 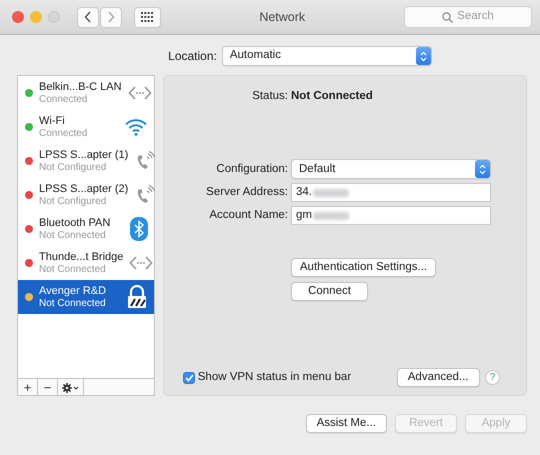 I want to click on vpn-status-checkbox: Show VPN status in menu bar, so click(x=267, y=377).